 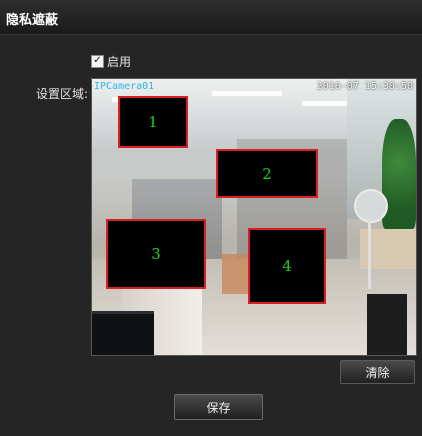 What do you see at coordinates (218, 407) in the screenshot?
I see `save-button: 保存` at bounding box center [218, 407].